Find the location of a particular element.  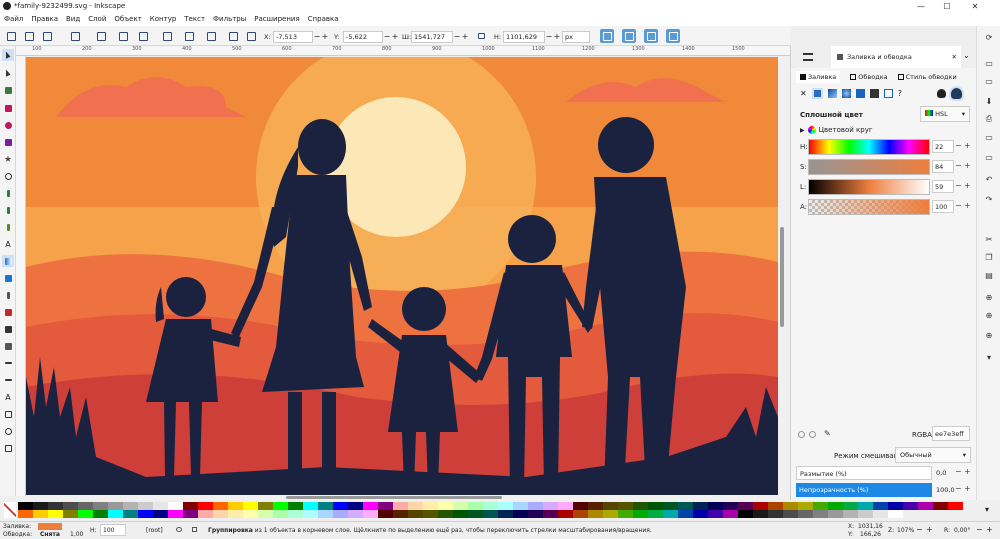

opacity-status-input: 100 is located at coordinates (113, 530).